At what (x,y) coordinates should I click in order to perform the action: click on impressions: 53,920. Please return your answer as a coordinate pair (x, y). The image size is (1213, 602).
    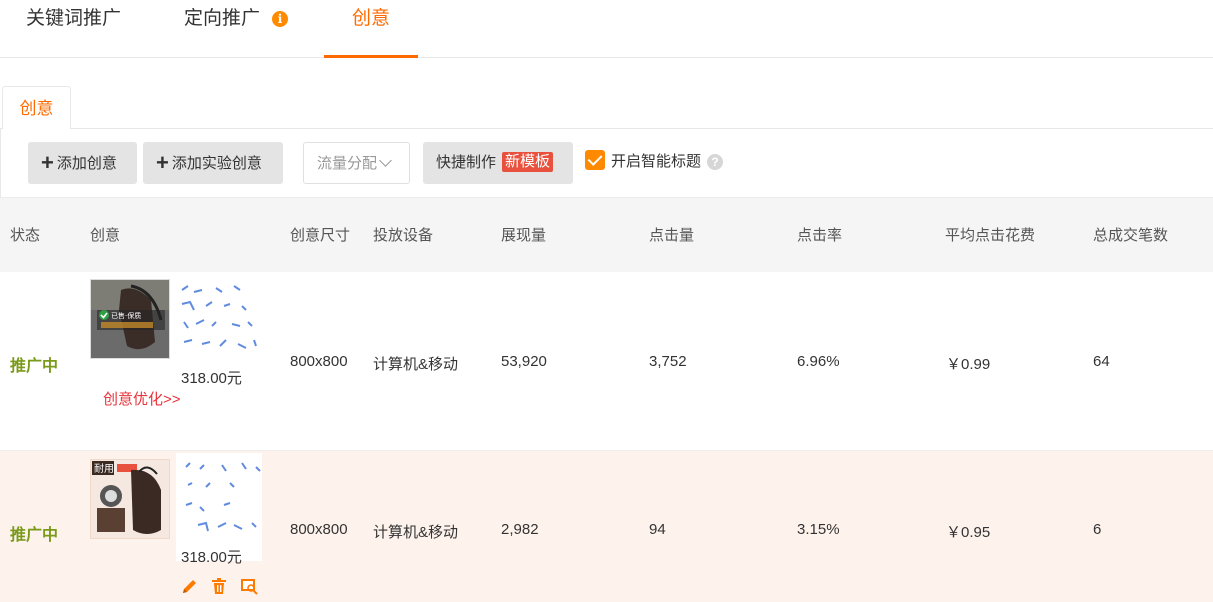
    Looking at the image, I should click on (524, 361).